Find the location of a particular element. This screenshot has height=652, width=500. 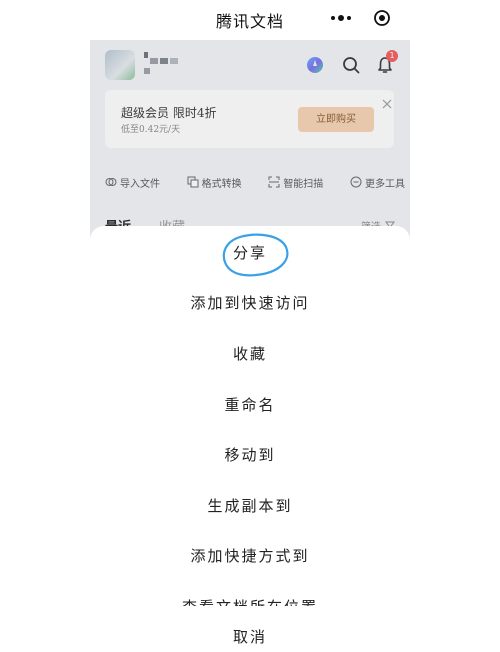

target-close-icon is located at coordinates (382, 18).